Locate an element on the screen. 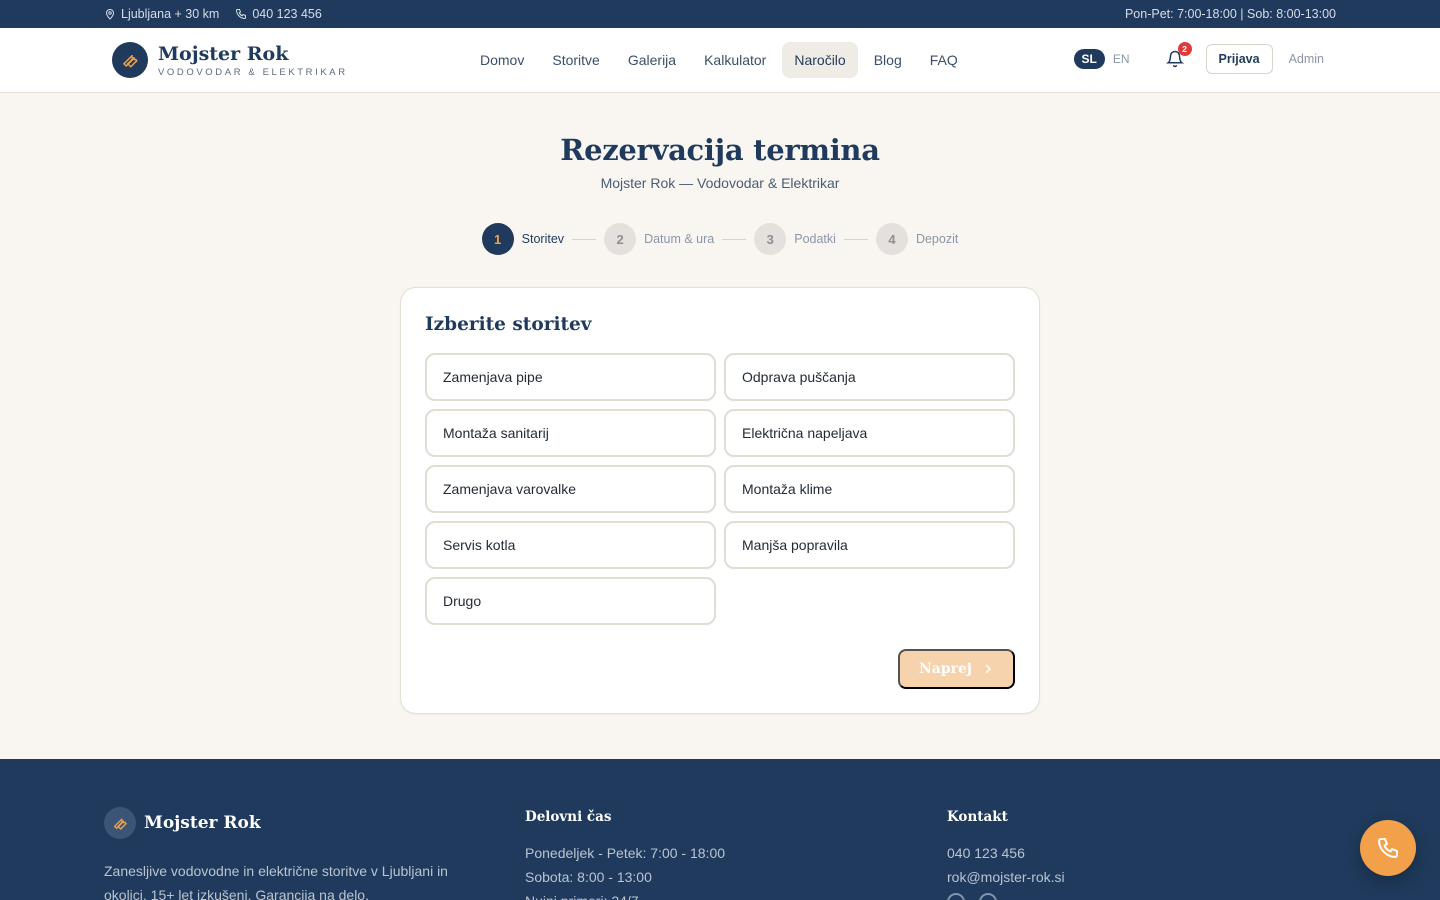 Image resolution: width=1440 pixels, height=900 pixels. facebook-icon is located at coordinates (988, 896).